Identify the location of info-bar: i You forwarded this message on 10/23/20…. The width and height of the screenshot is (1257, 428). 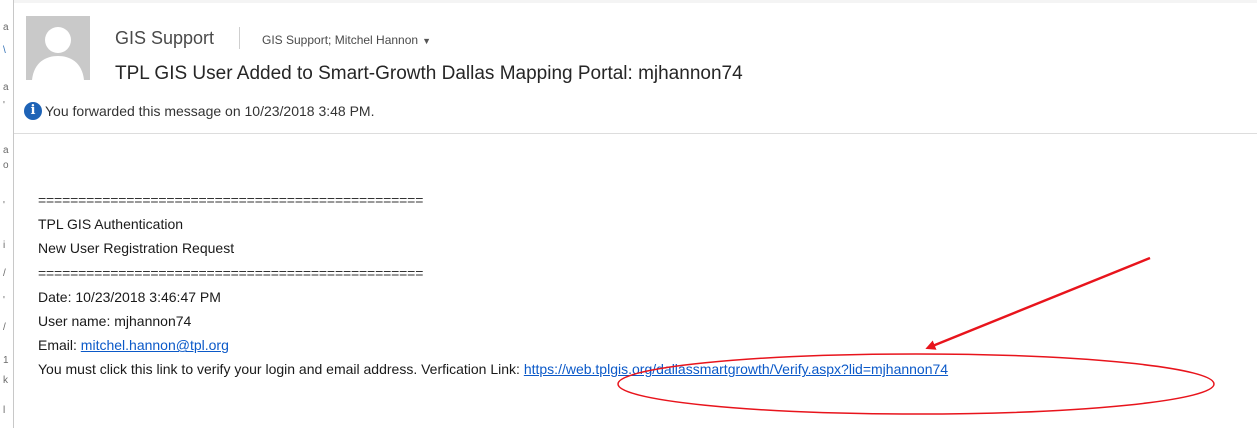
(199, 111).